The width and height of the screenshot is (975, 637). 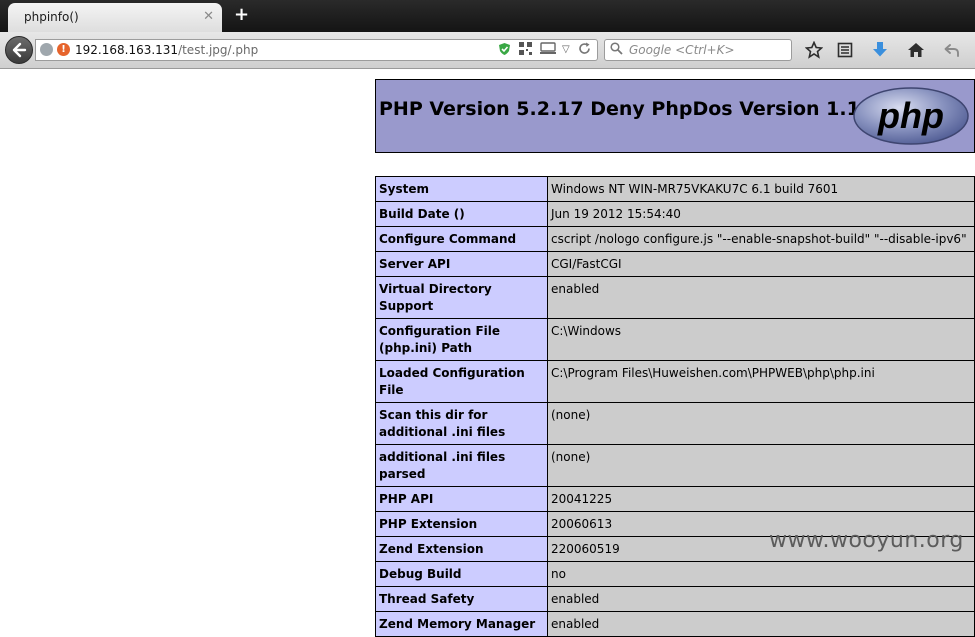 I want to click on downloads-icon, so click(x=880, y=50).